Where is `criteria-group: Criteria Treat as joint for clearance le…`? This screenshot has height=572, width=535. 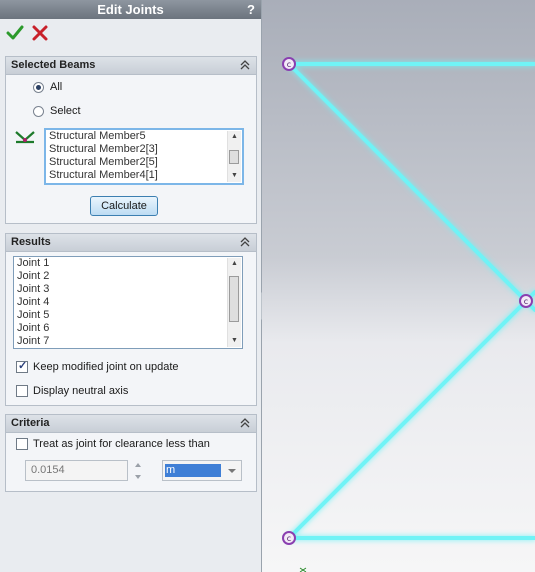 criteria-group: Criteria Treat as joint for clearance le… is located at coordinates (131, 453).